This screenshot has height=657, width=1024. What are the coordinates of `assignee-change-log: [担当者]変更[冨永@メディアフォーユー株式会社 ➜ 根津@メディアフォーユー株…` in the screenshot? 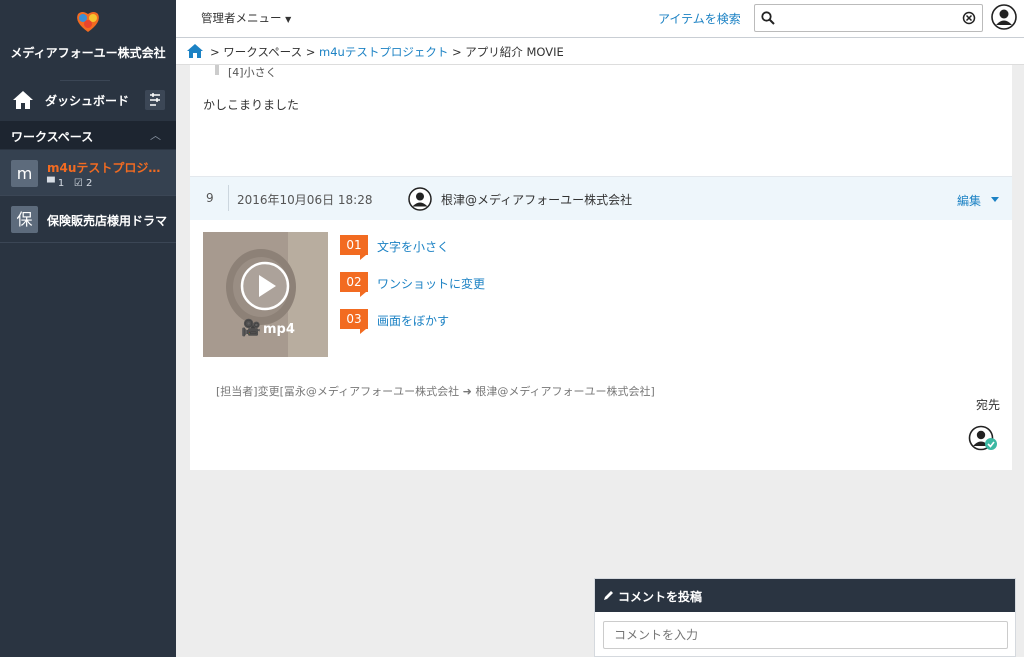 It's located at (435, 391).